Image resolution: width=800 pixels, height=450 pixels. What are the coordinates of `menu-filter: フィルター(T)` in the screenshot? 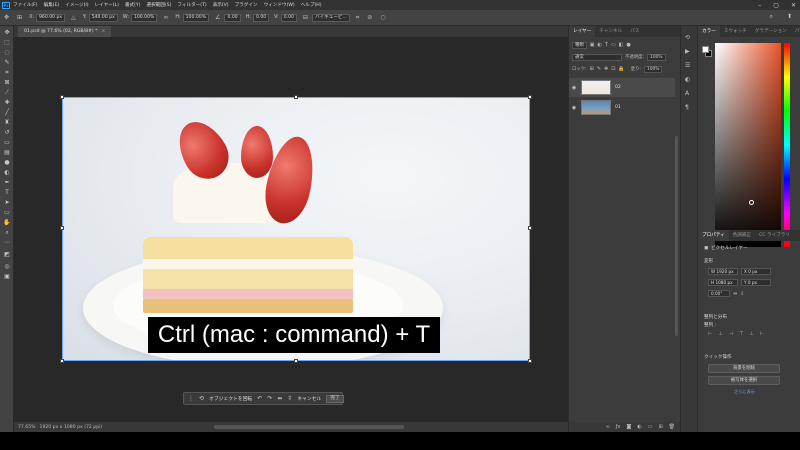 It's located at (191, 5).